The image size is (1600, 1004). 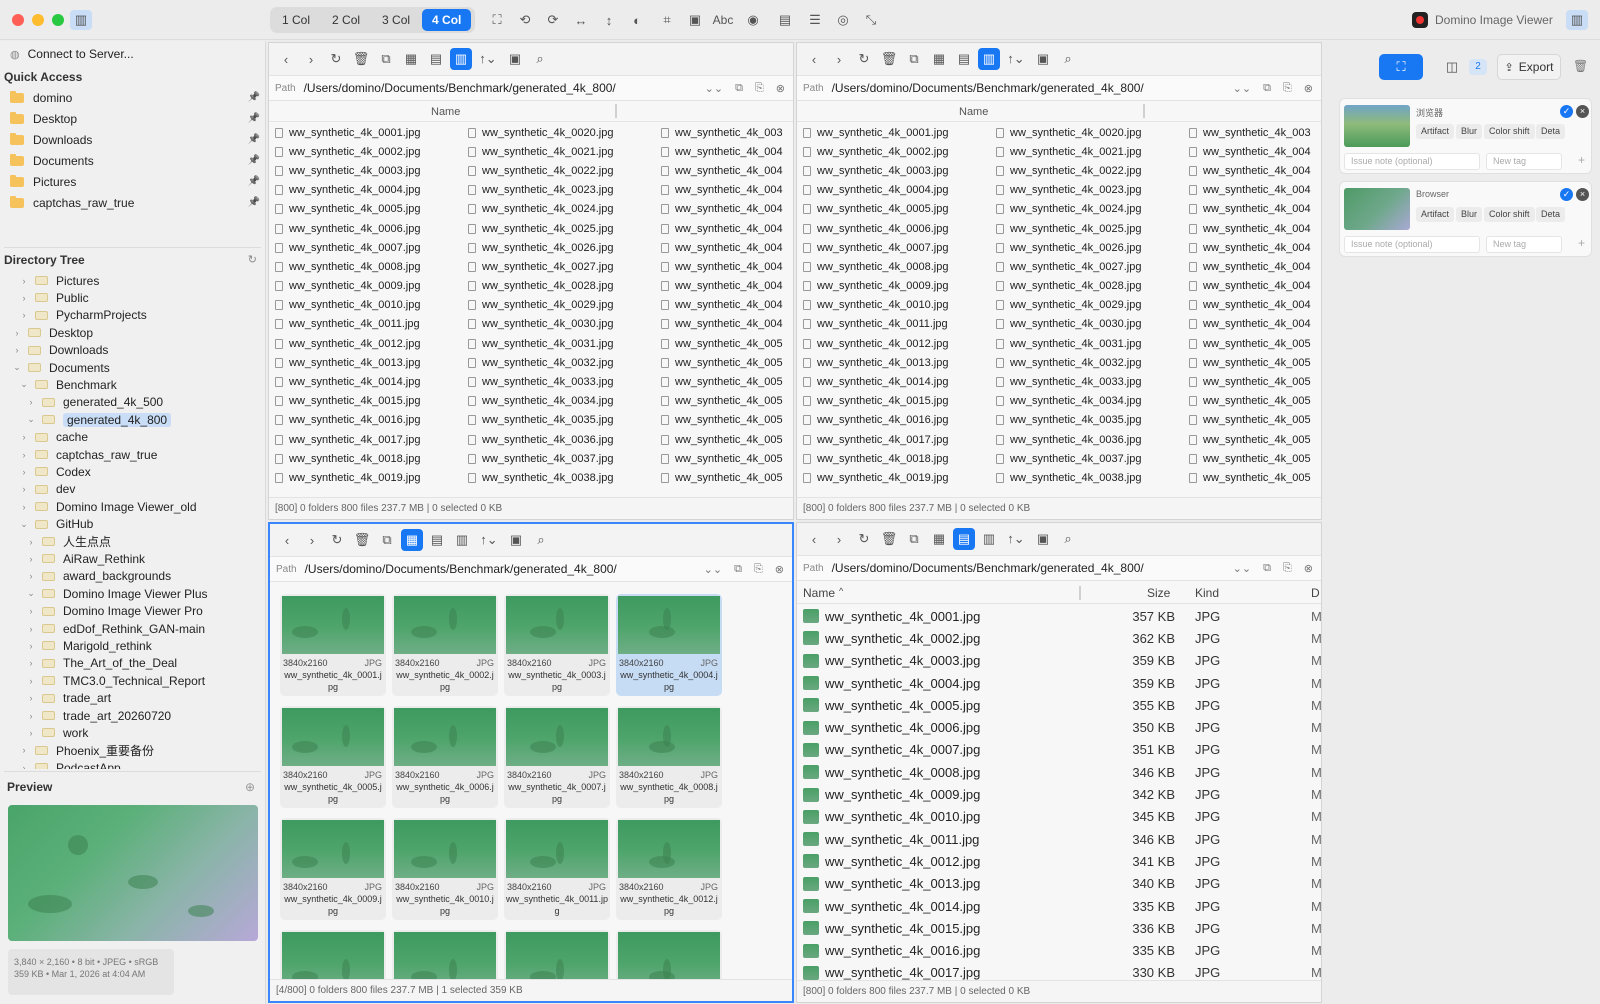 What do you see at coordinates (1068, 362) in the screenshot?
I see `file-item: ww_synthetic_4k_0032.jpg` at bounding box center [1068, 362].